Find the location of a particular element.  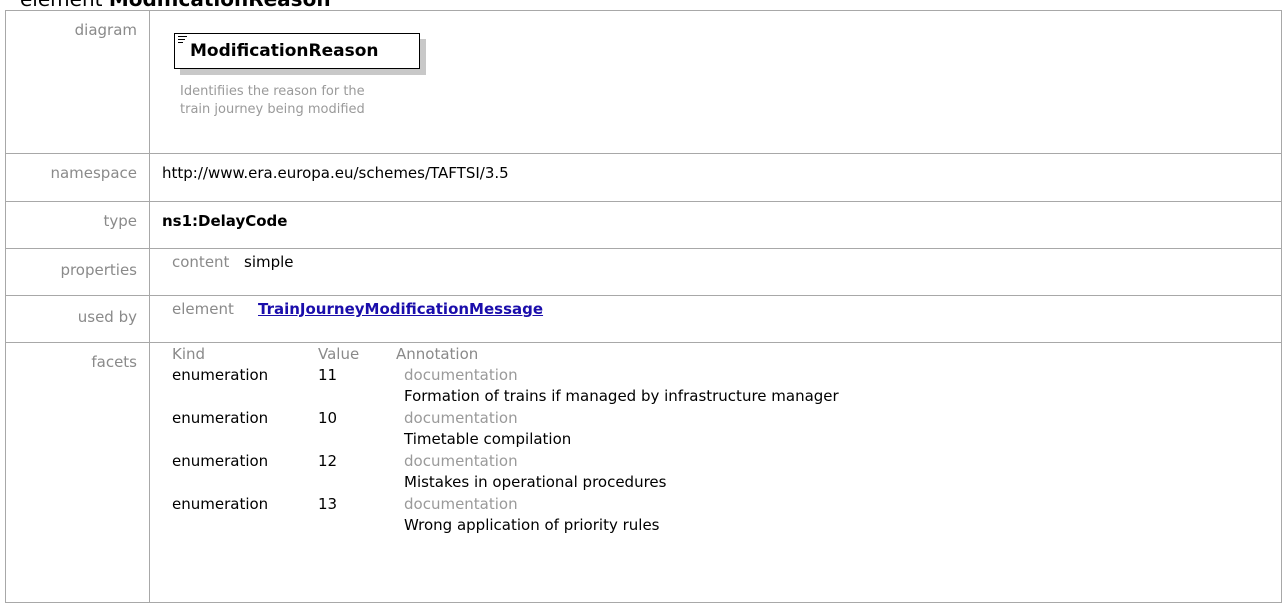

used-by-key: element is located at coordinates (203, 309).